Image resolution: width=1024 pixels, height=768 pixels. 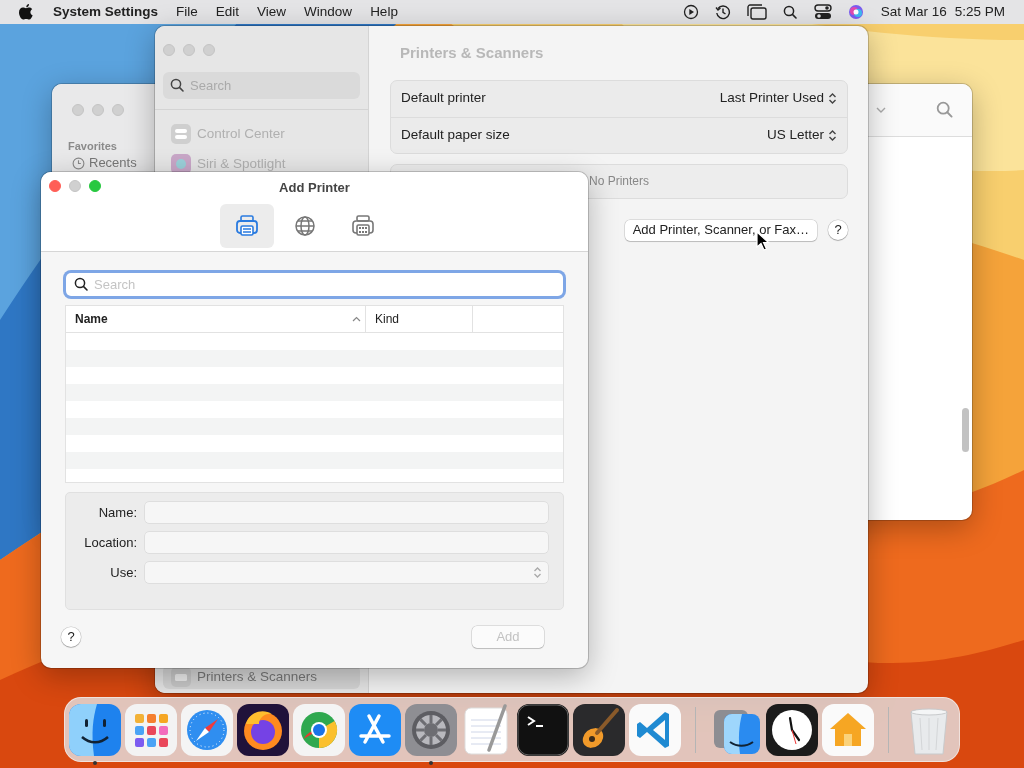 I want to click on setting-label: Default paper size, so click(x=455, y=134).